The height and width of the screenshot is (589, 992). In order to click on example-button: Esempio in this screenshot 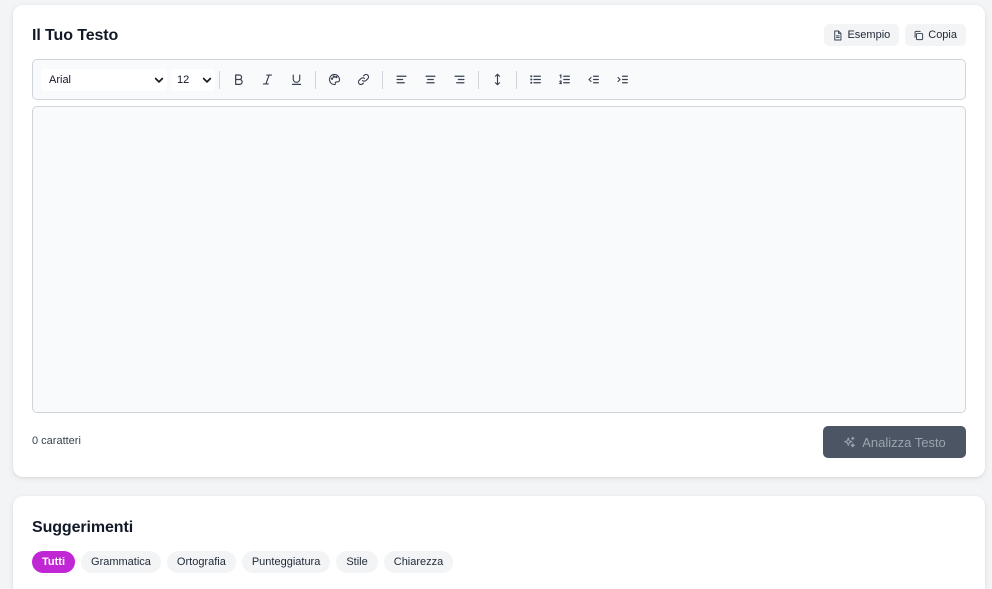, I will do `click(862, 35)`.